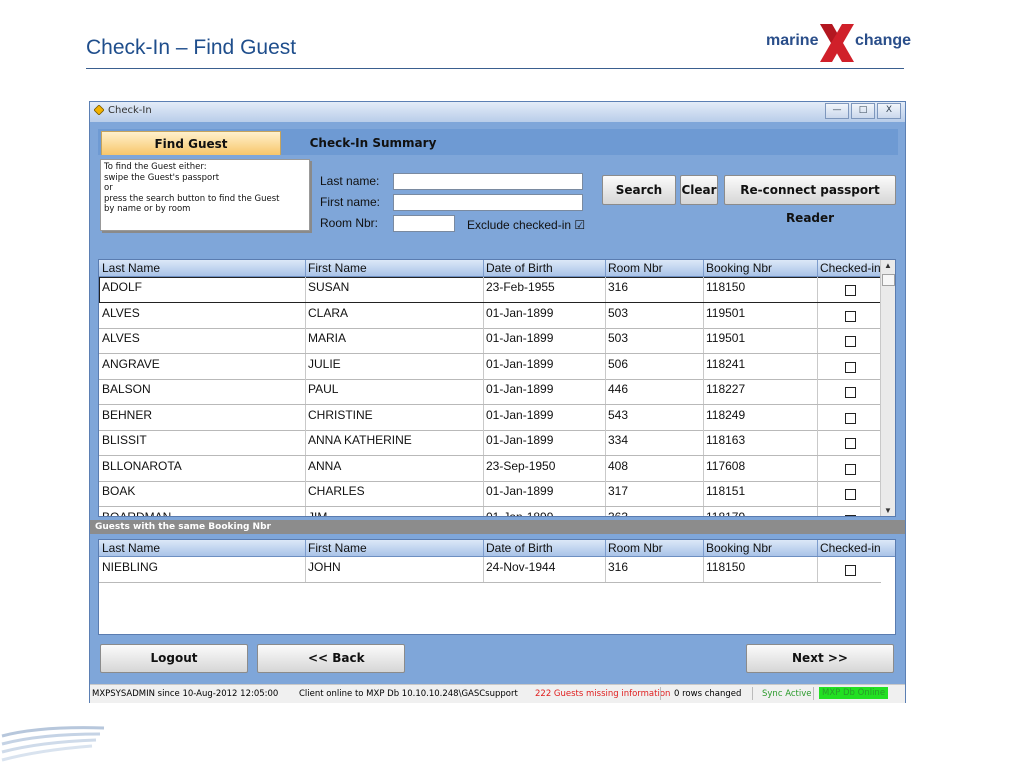  Describe the element at coordinates (787, 694) in the screenshot. I see `status-sync: Sync Active` at that location.